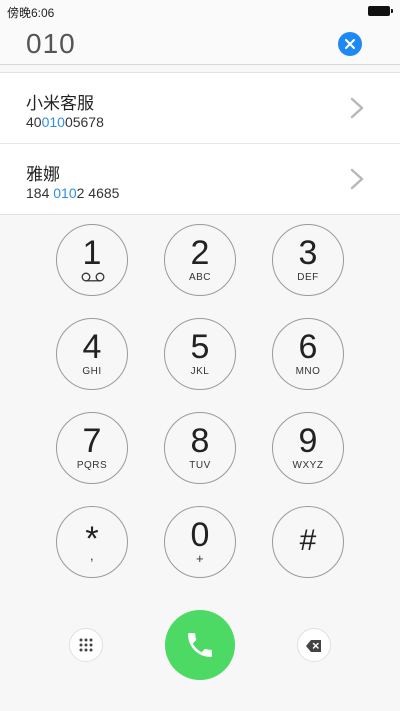 This screenshot has height=711, width=400. Describe the element at coordinates (60, 103) in the screenshot. I see `contact-name: 小米客服` at that location.